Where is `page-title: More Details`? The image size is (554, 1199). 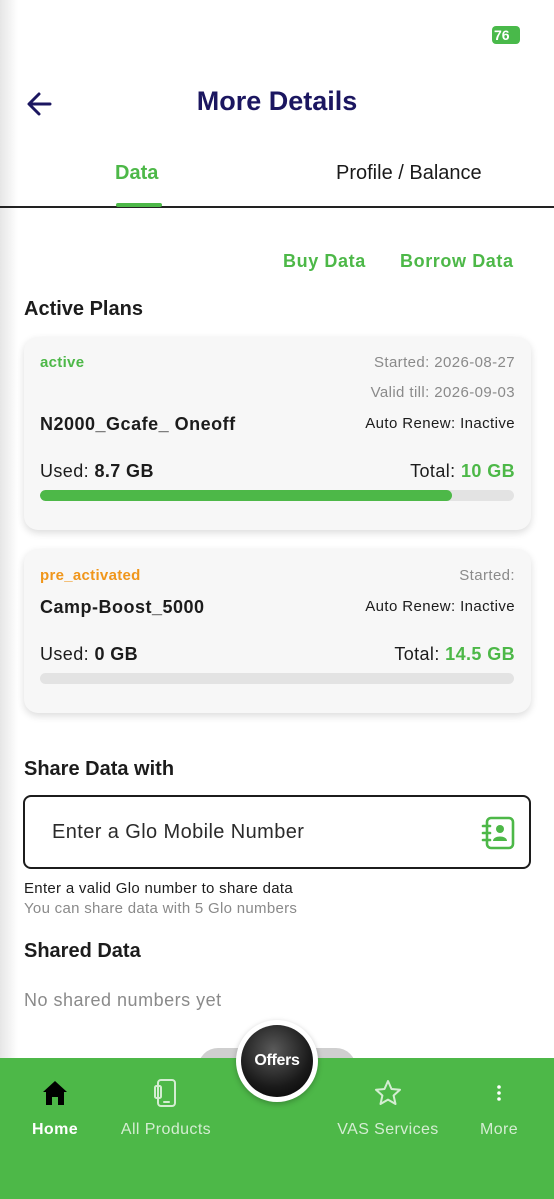
page-title: More Details is located at coordinates (277, 101).